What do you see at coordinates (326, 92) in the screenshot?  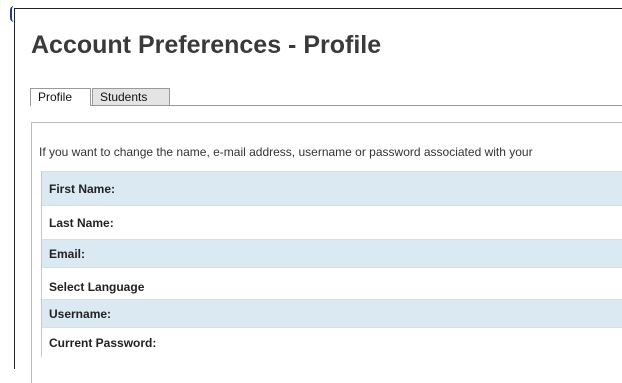 I see `tab-bar: Profile Students` at bounding box center [326, 92].